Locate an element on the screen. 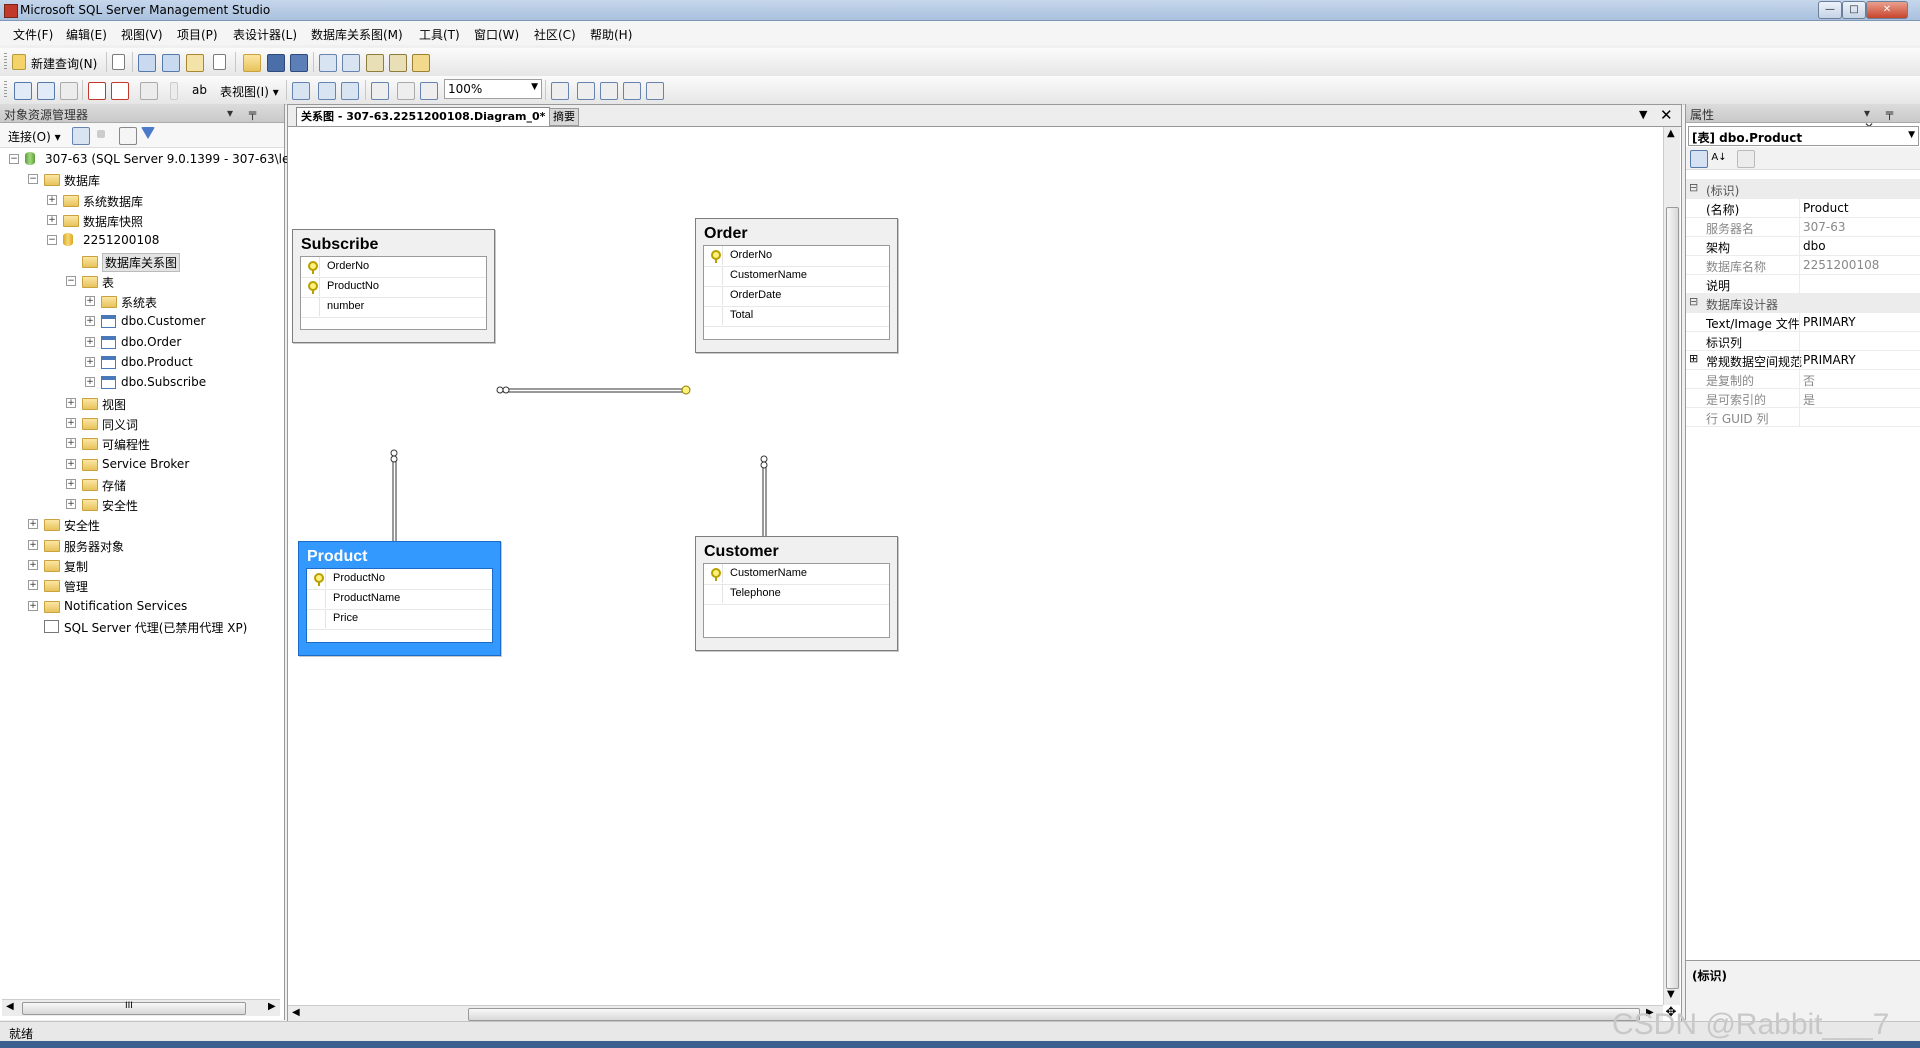 The image size is (1920, 1048). security-node: + 安全性 is located at coordinates (142, 524).